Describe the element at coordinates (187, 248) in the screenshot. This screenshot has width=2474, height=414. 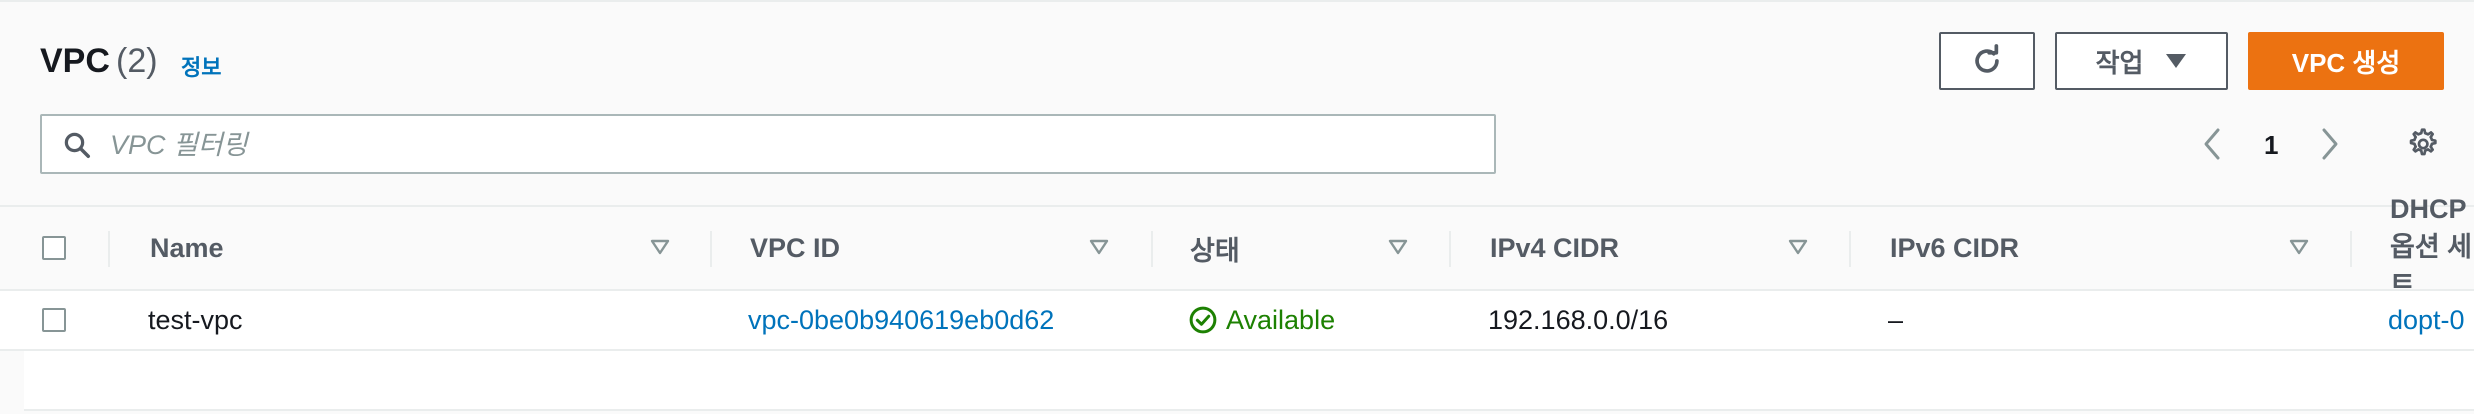
I see `column-header-name: Name` at that location.